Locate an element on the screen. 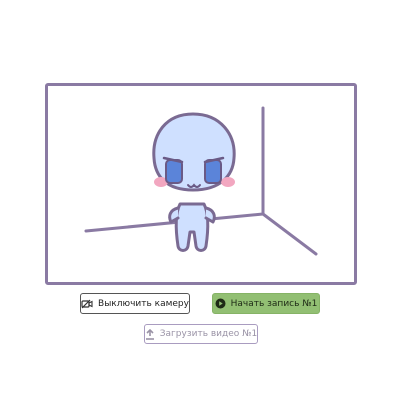 This screenshot has height=400, width=400. upload-video-button: Загрузить видео №1 is located at coordinates (201, 334).